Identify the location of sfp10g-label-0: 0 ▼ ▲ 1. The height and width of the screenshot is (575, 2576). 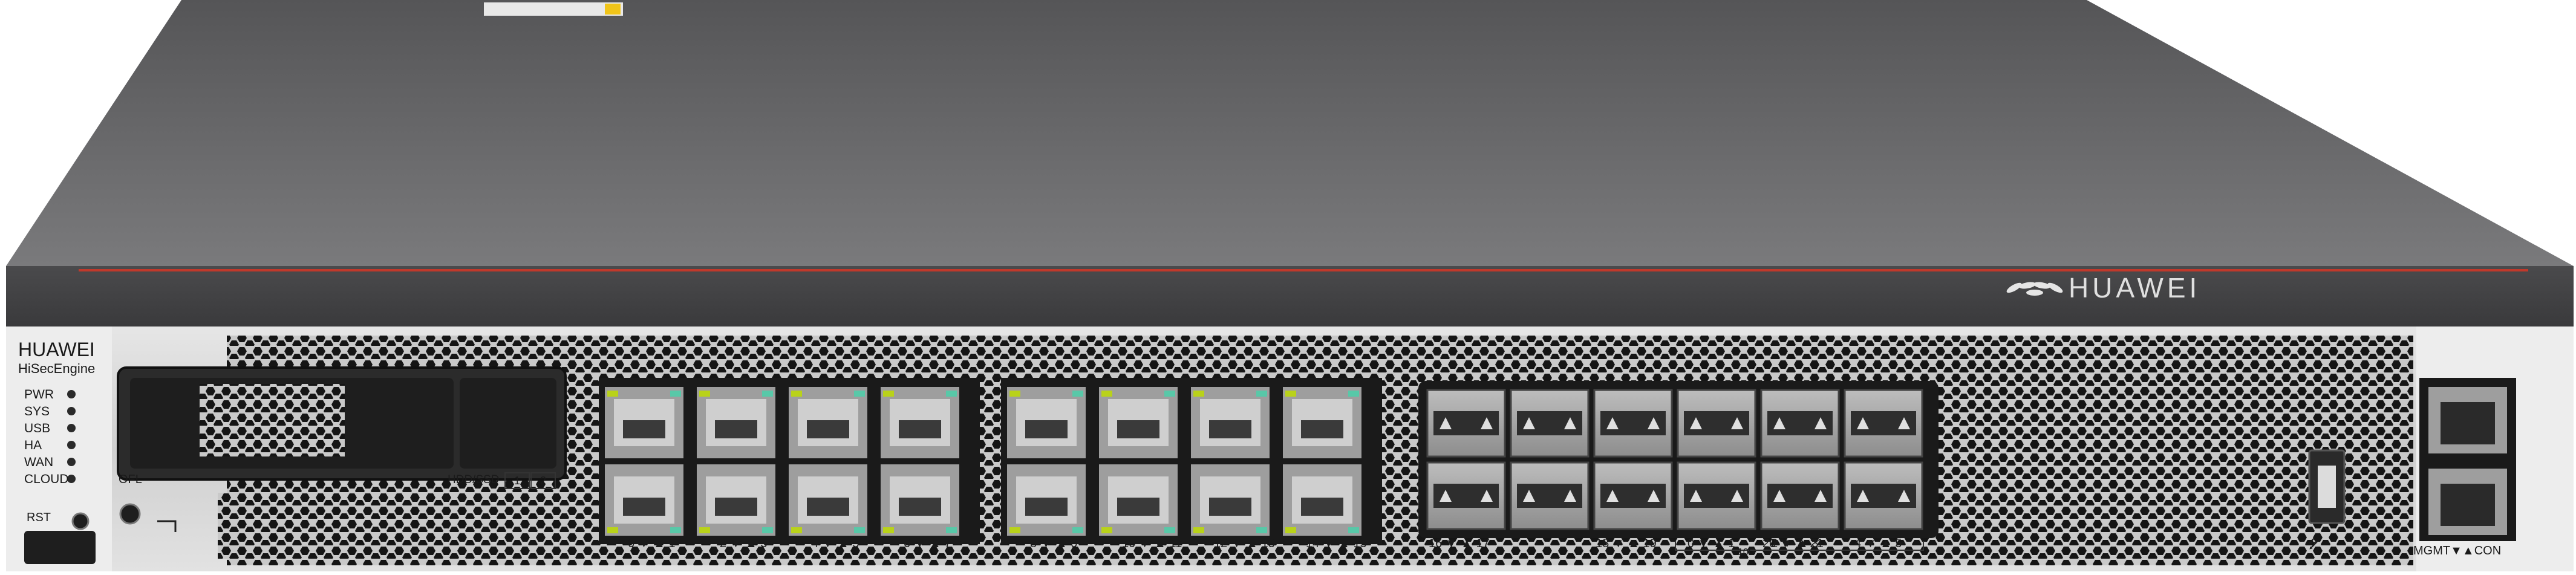
(1711, 544).